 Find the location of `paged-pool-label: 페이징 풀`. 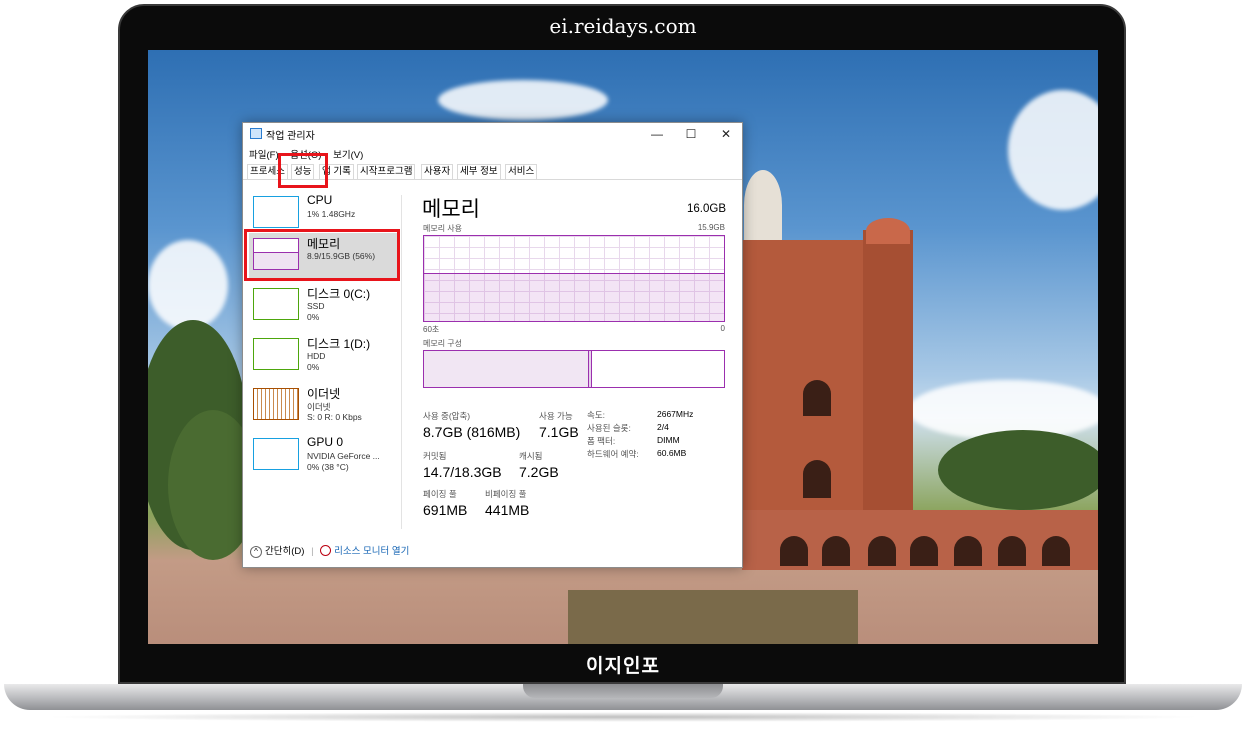

paged-pool-label: 페이징 풀 is located at coordinates (440, 494).